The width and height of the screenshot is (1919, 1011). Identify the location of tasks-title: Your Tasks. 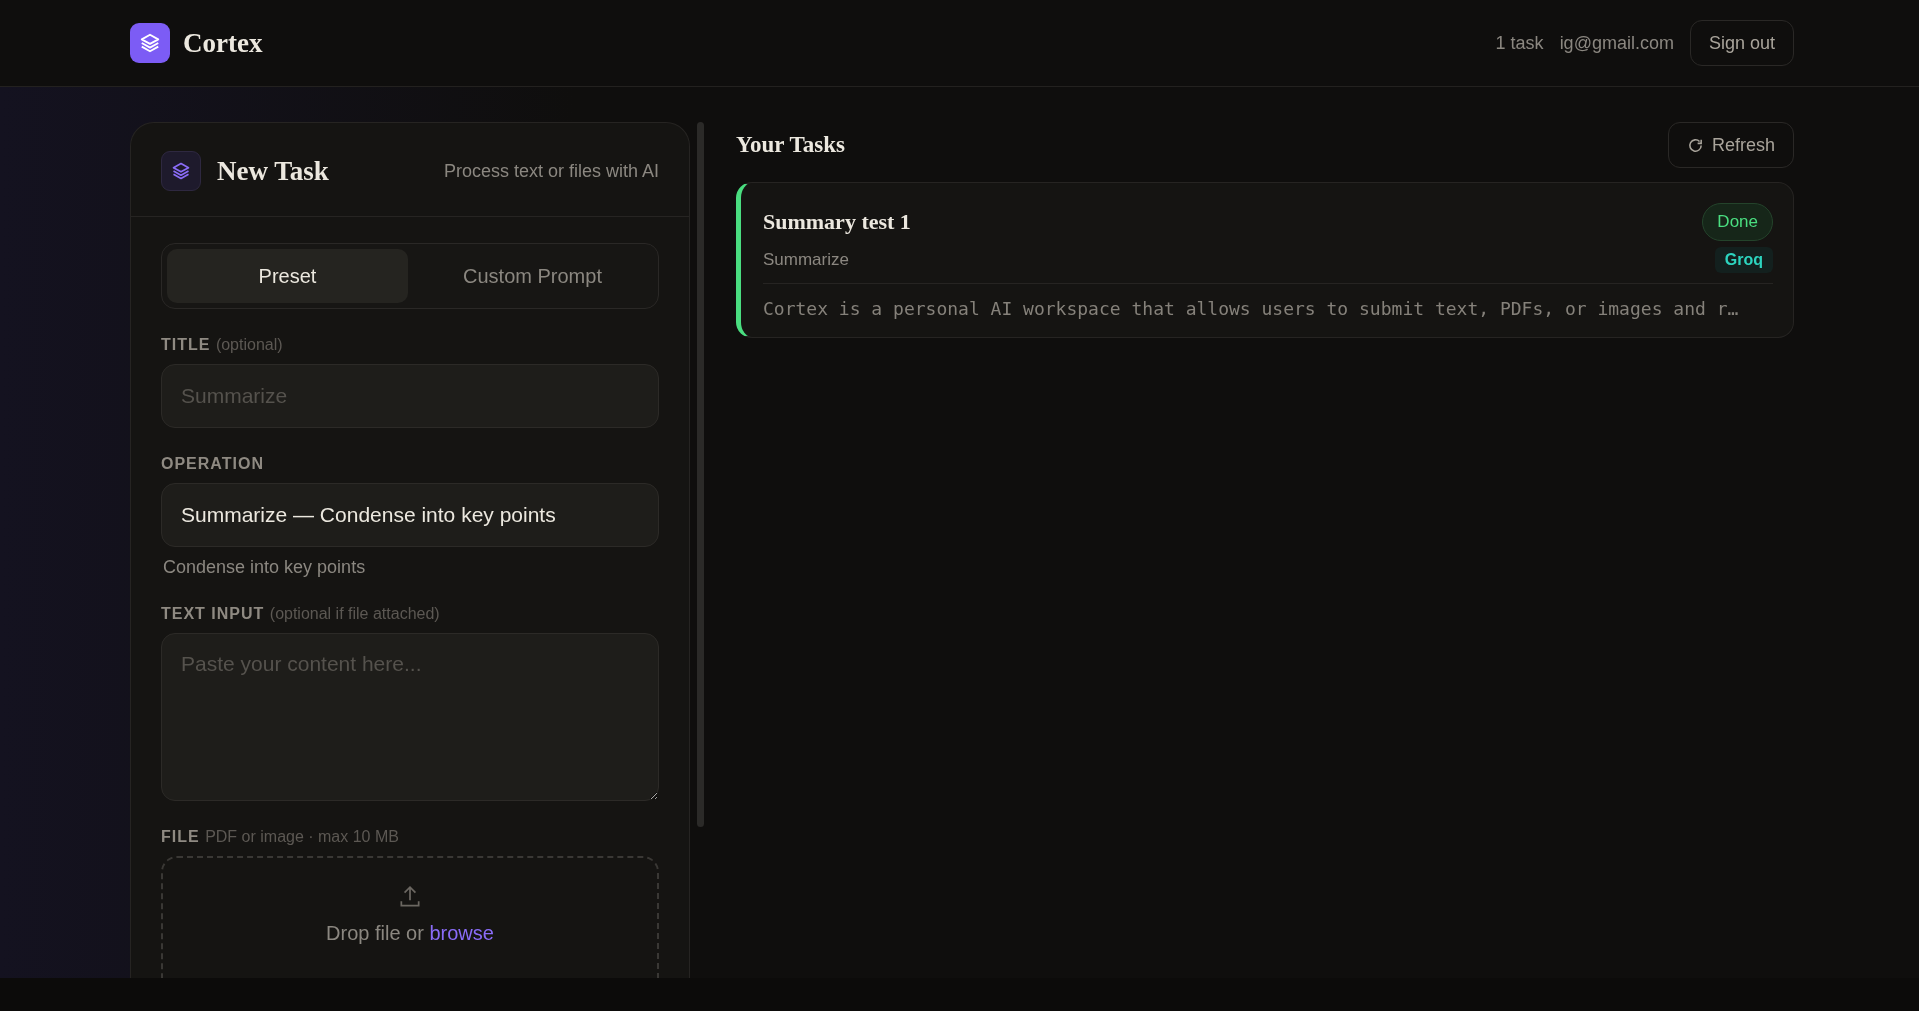
(790, 145).